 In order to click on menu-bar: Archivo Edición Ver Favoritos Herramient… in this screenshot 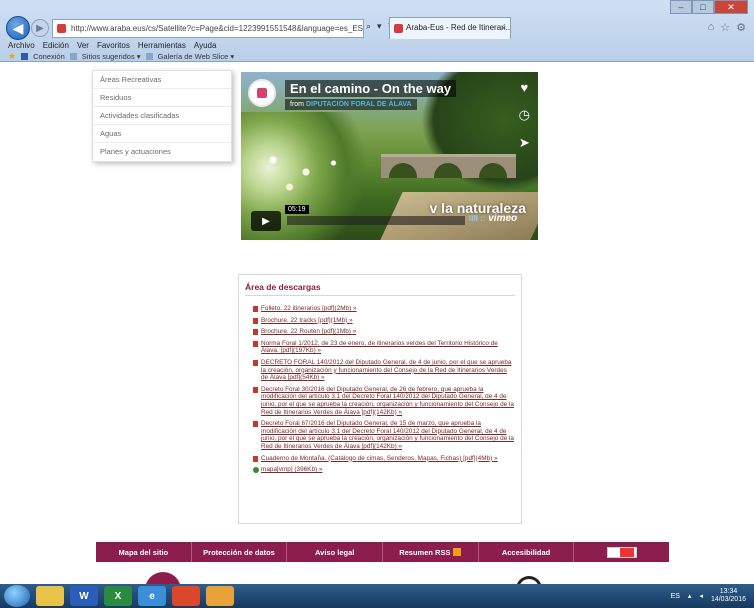, I will do `click(377, 45)`.